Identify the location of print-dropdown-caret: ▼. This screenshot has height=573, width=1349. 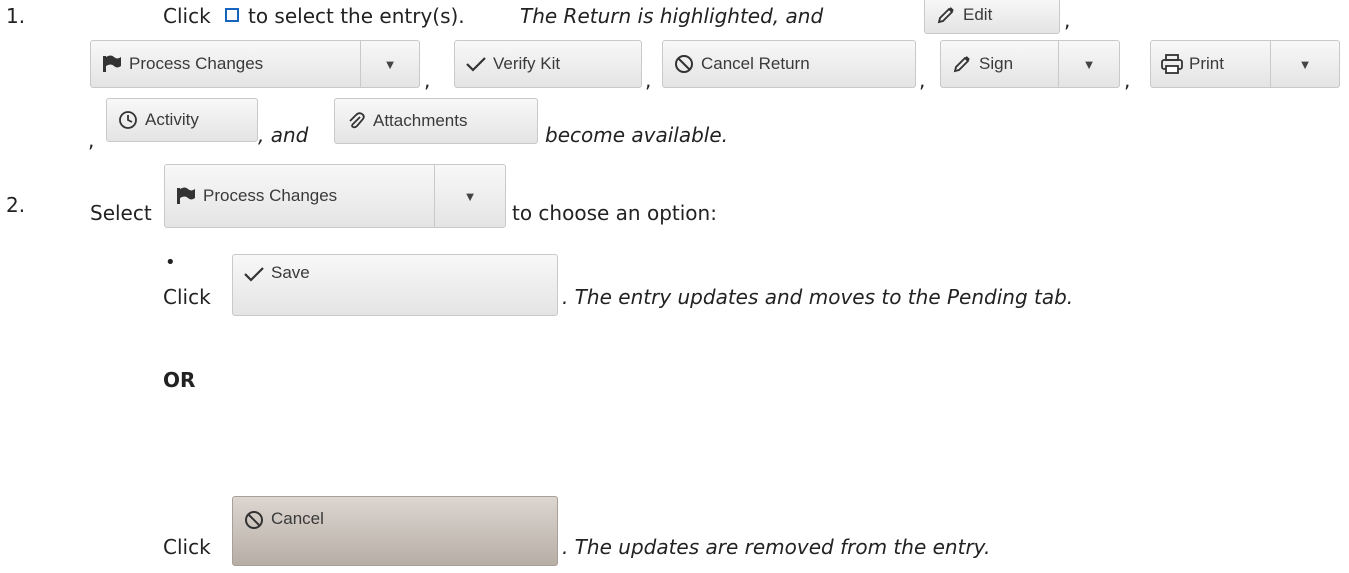
(1305, 64).